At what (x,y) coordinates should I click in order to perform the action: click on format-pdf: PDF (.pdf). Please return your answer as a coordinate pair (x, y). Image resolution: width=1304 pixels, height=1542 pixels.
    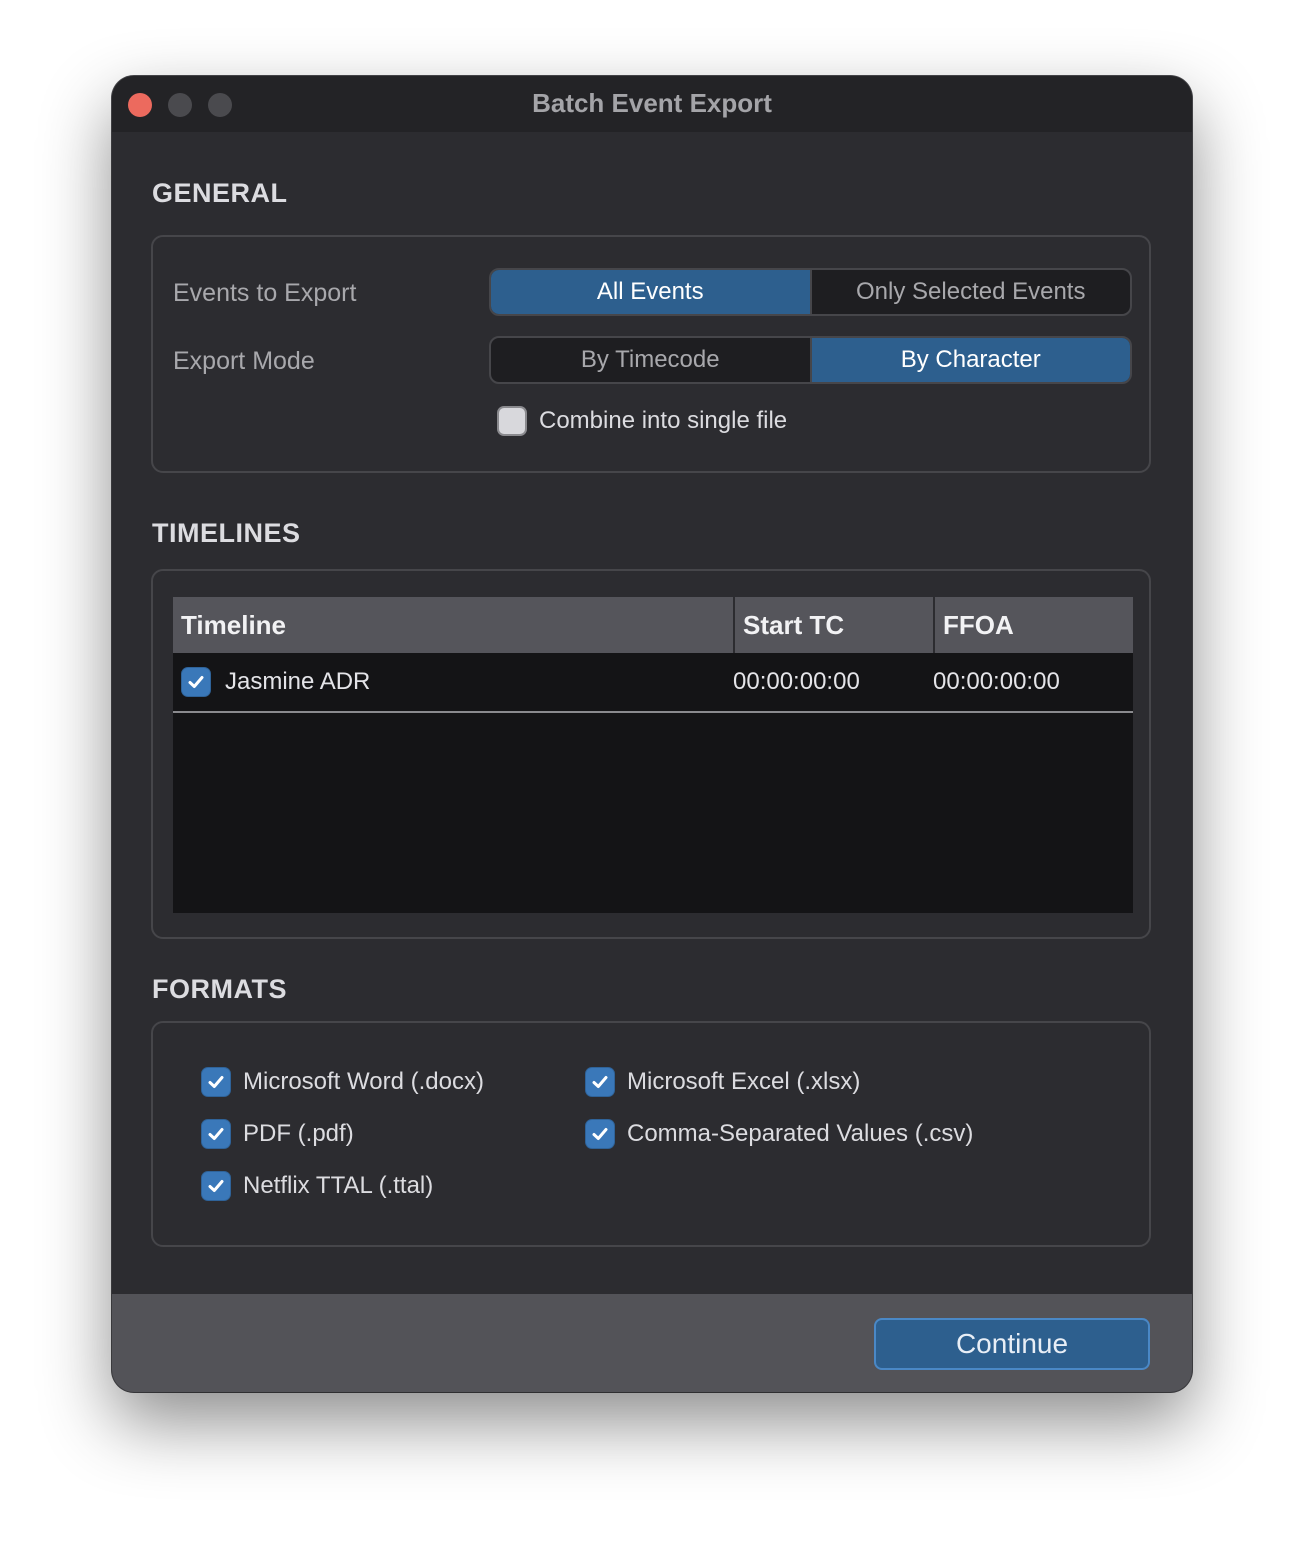
    Looking at the image, I should click on (277, 1134).